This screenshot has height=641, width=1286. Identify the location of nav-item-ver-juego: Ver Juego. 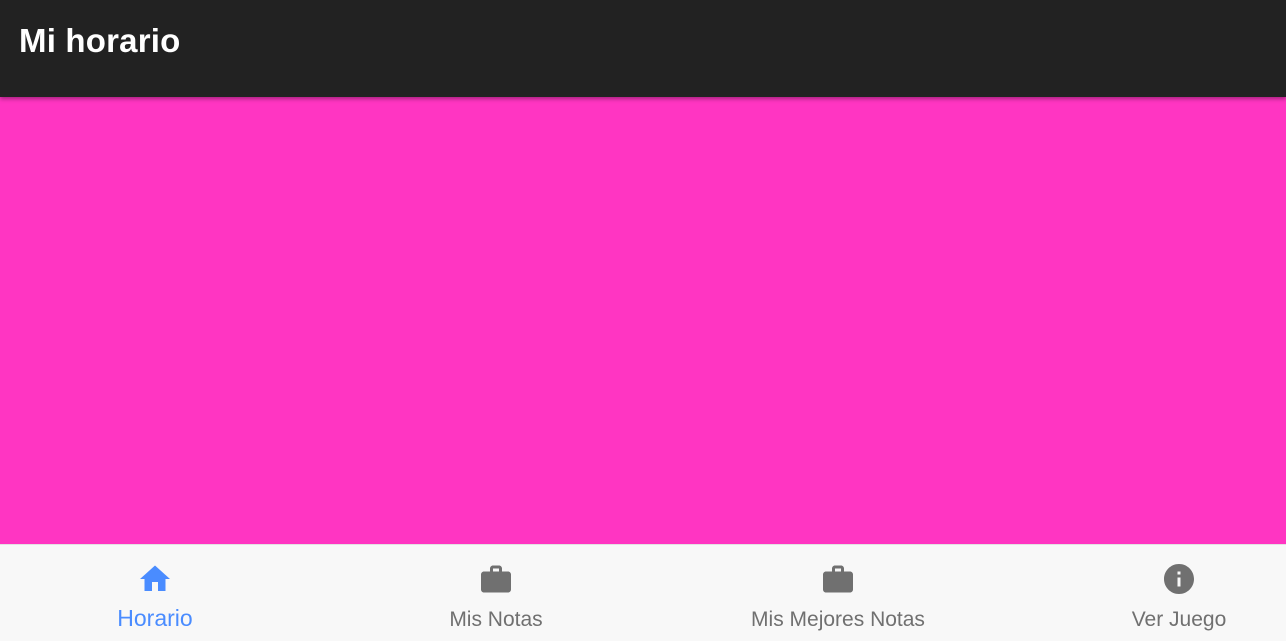
(1179, 593).